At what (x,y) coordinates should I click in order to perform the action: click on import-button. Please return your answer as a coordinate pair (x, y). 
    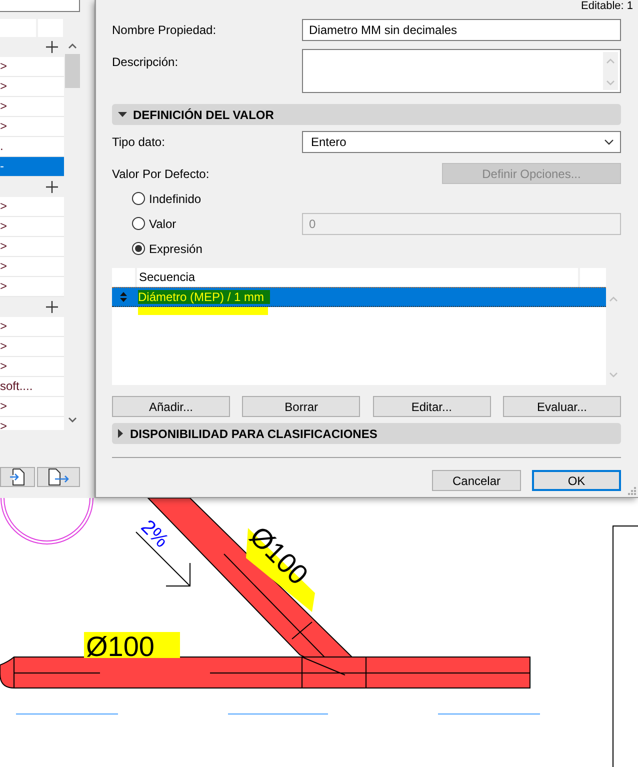
    Looking at the image, I should click on (17, 477).